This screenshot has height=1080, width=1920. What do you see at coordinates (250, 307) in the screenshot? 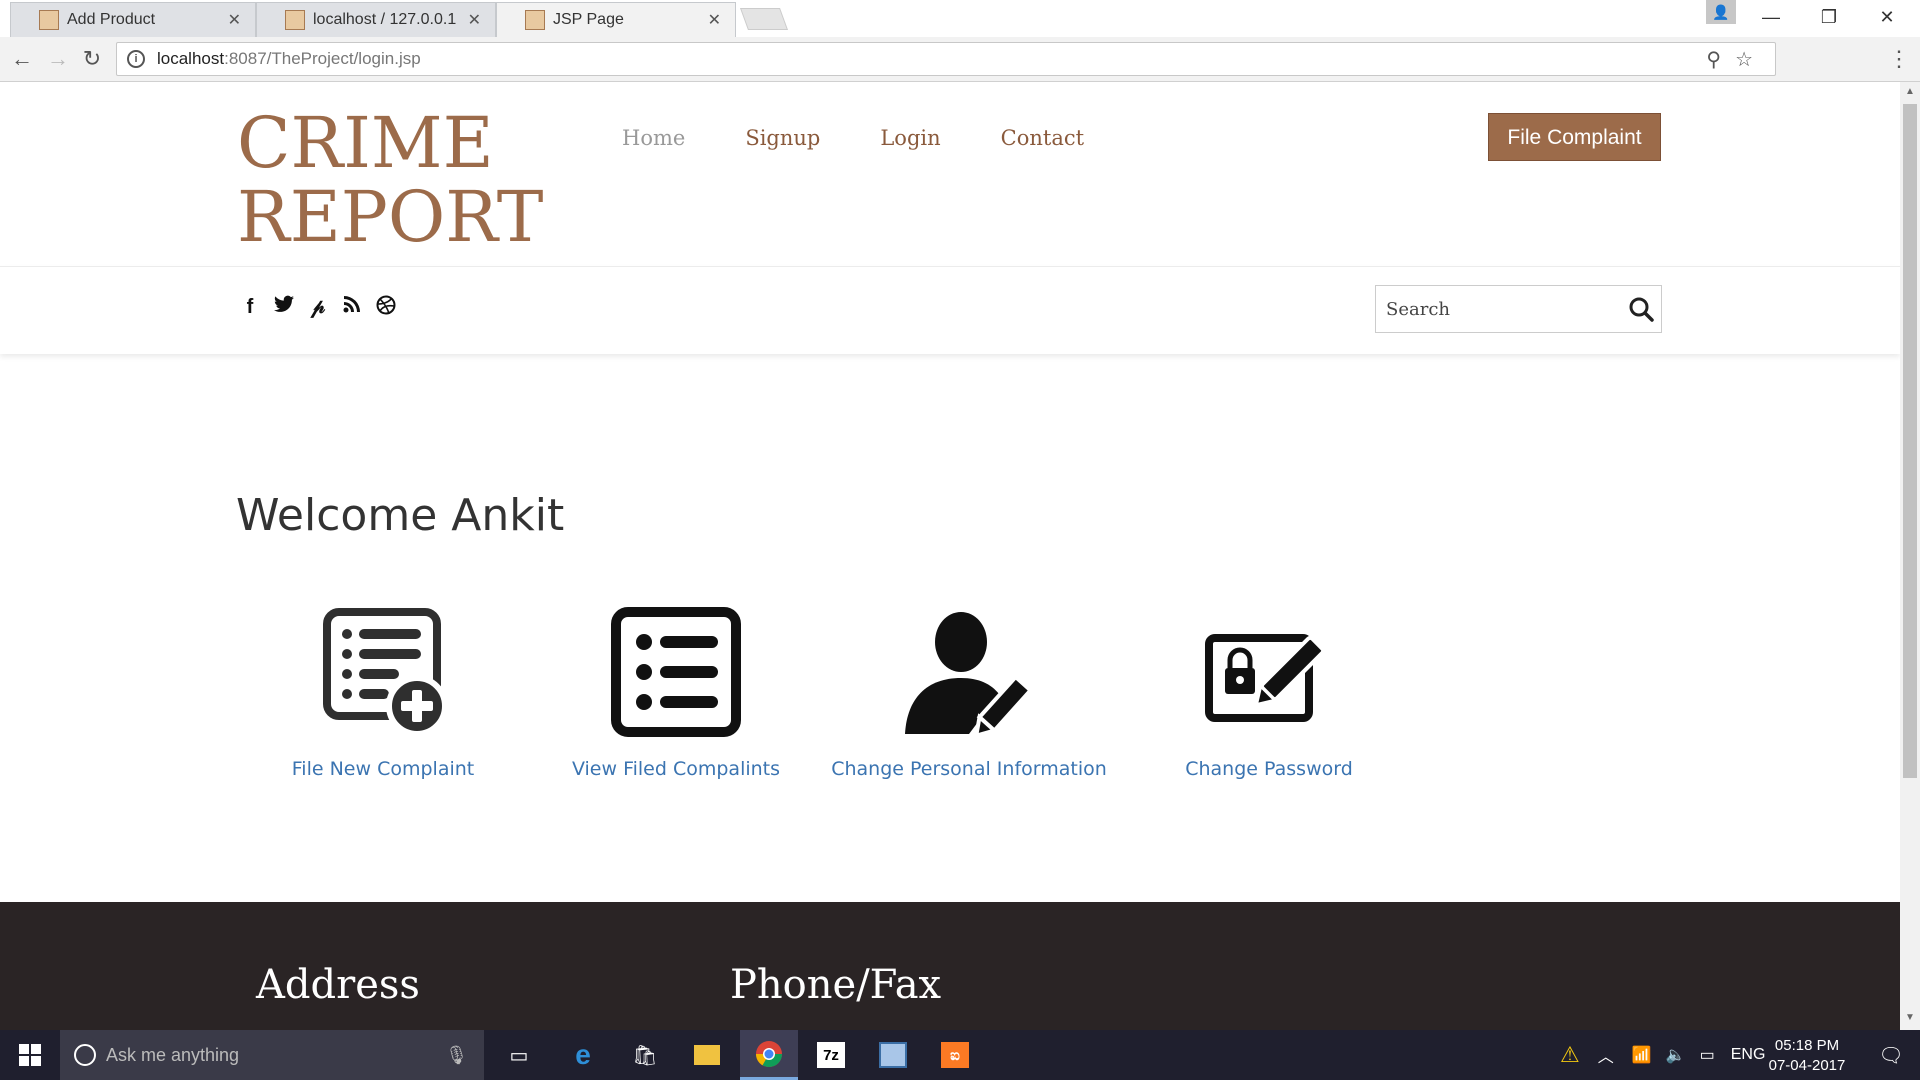
I see `facebook-icon: f` at bounding box center [250, 307].